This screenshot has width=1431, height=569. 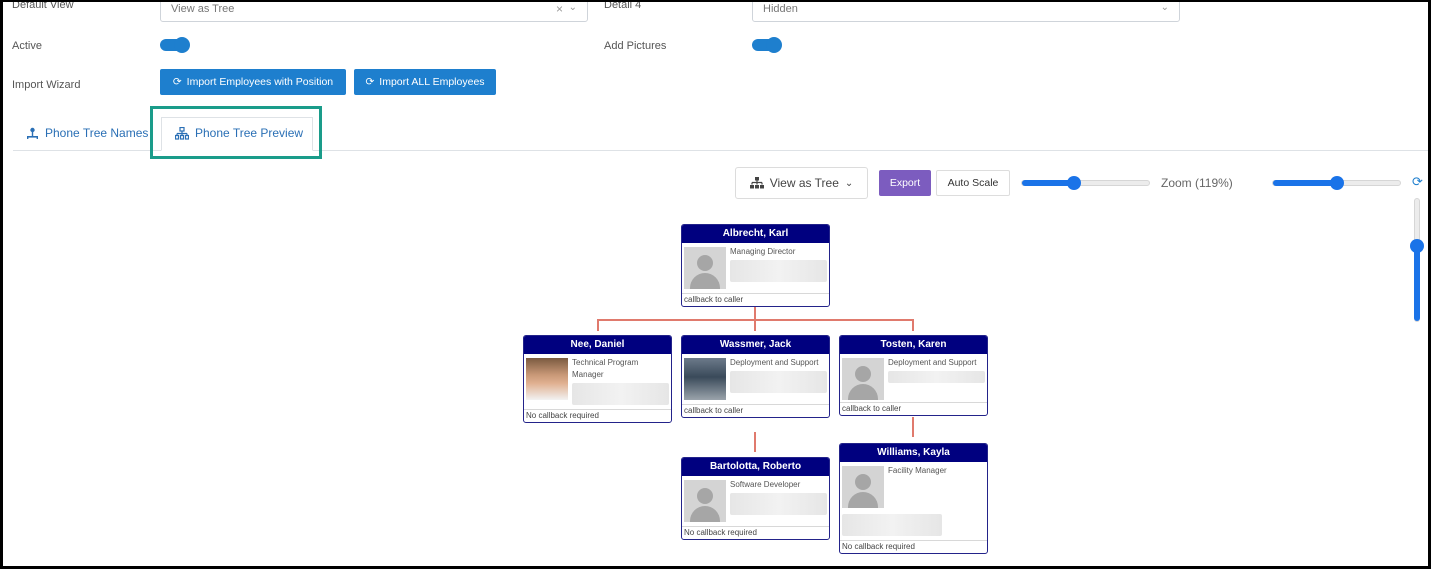 I want to click on active-toggle, so click(x=175, y=45).